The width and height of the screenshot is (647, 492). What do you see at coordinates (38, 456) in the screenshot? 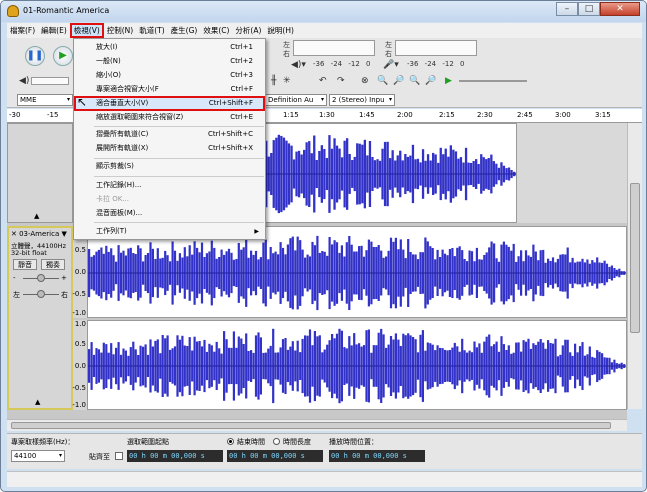
I see `project-rate-select: 44100 ▾` at bounding box center [38, 456].